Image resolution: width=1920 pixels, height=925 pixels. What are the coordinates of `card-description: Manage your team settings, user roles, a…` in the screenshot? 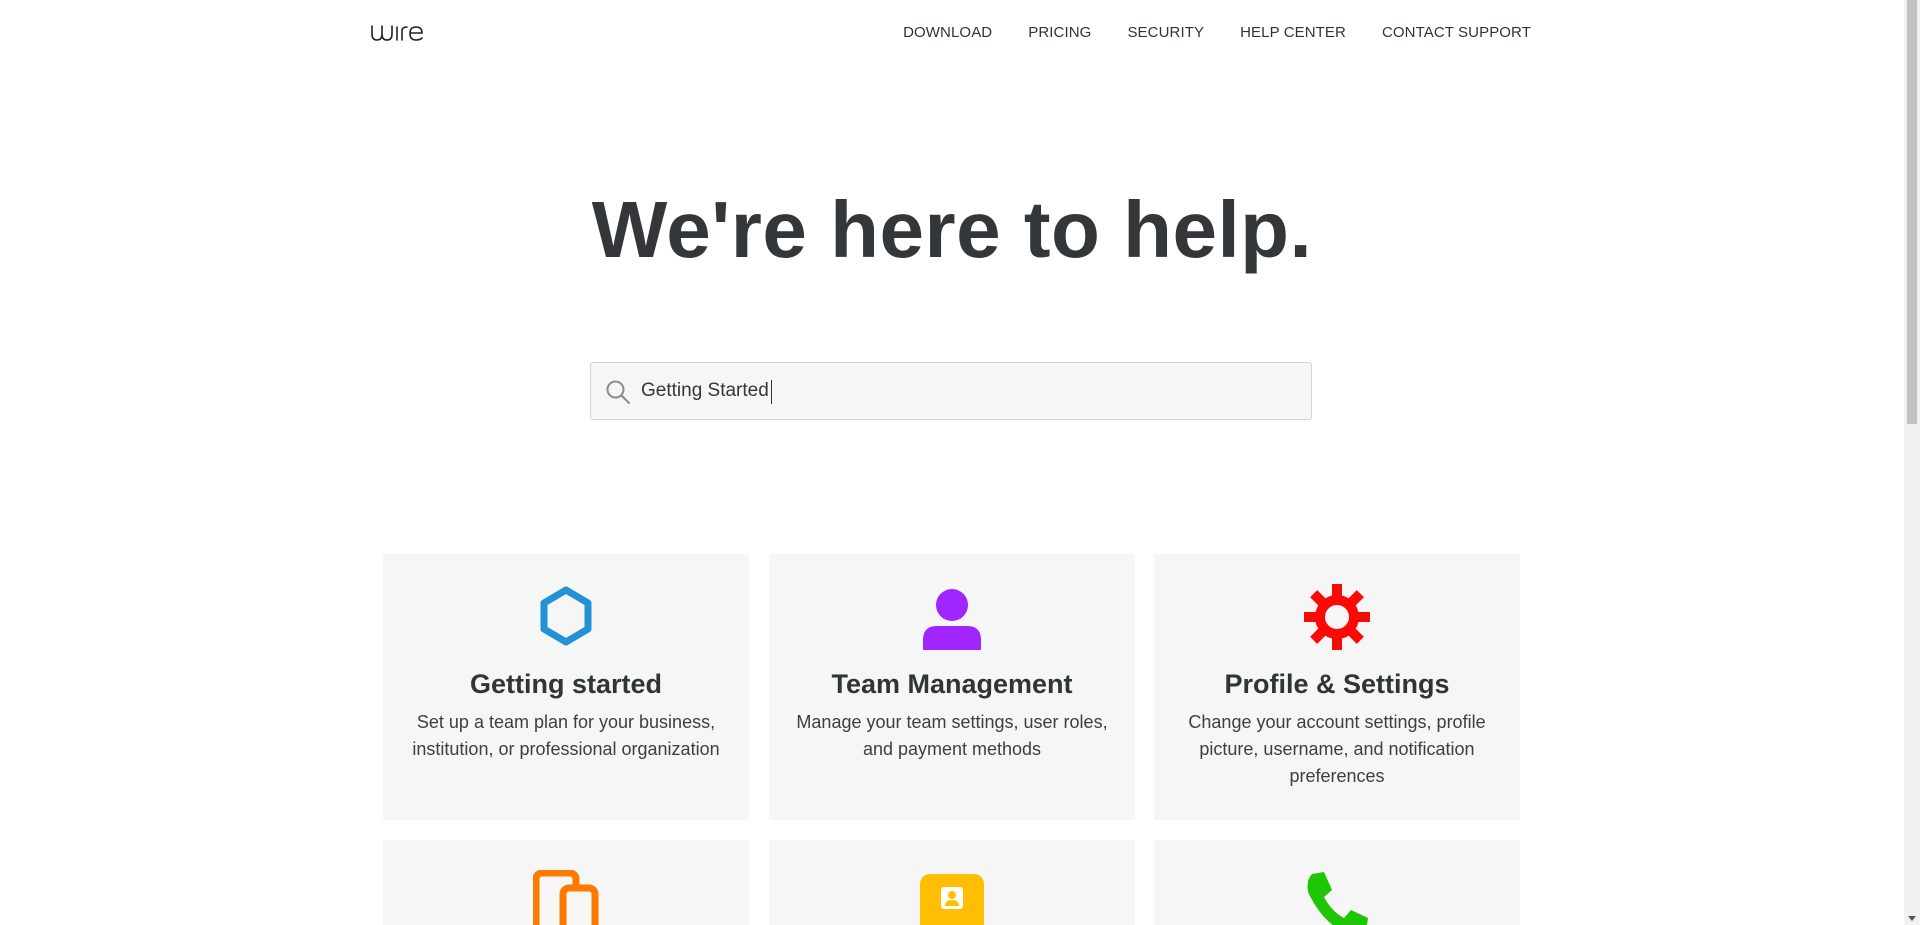 It's located at (952, 735).